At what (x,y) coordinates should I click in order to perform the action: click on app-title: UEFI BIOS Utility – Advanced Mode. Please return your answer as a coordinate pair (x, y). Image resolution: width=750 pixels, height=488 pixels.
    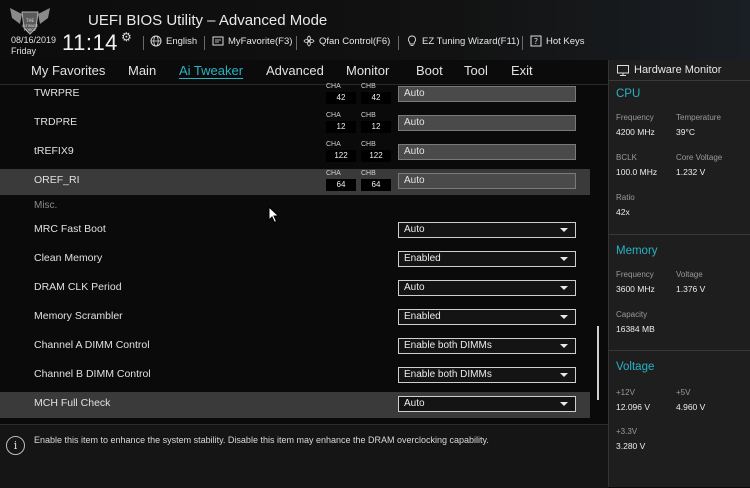
    Looking at the image, I should click on (208, 20).